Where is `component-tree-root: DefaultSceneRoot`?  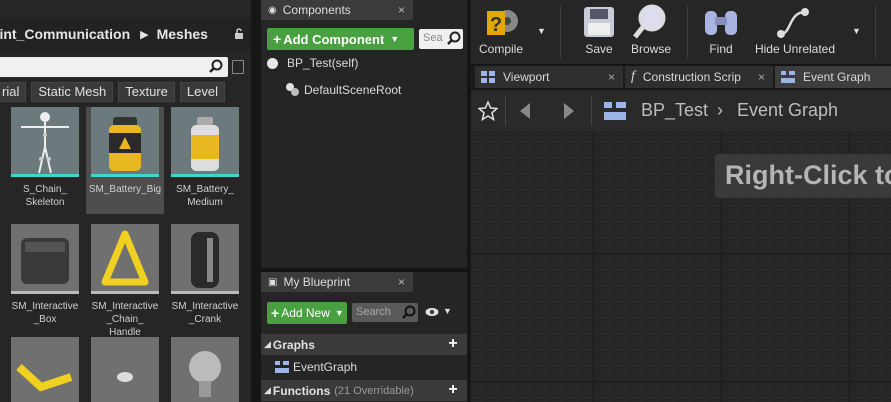 component-tree-root: DefaultSceneRoot is located at coordinates (343, 90).